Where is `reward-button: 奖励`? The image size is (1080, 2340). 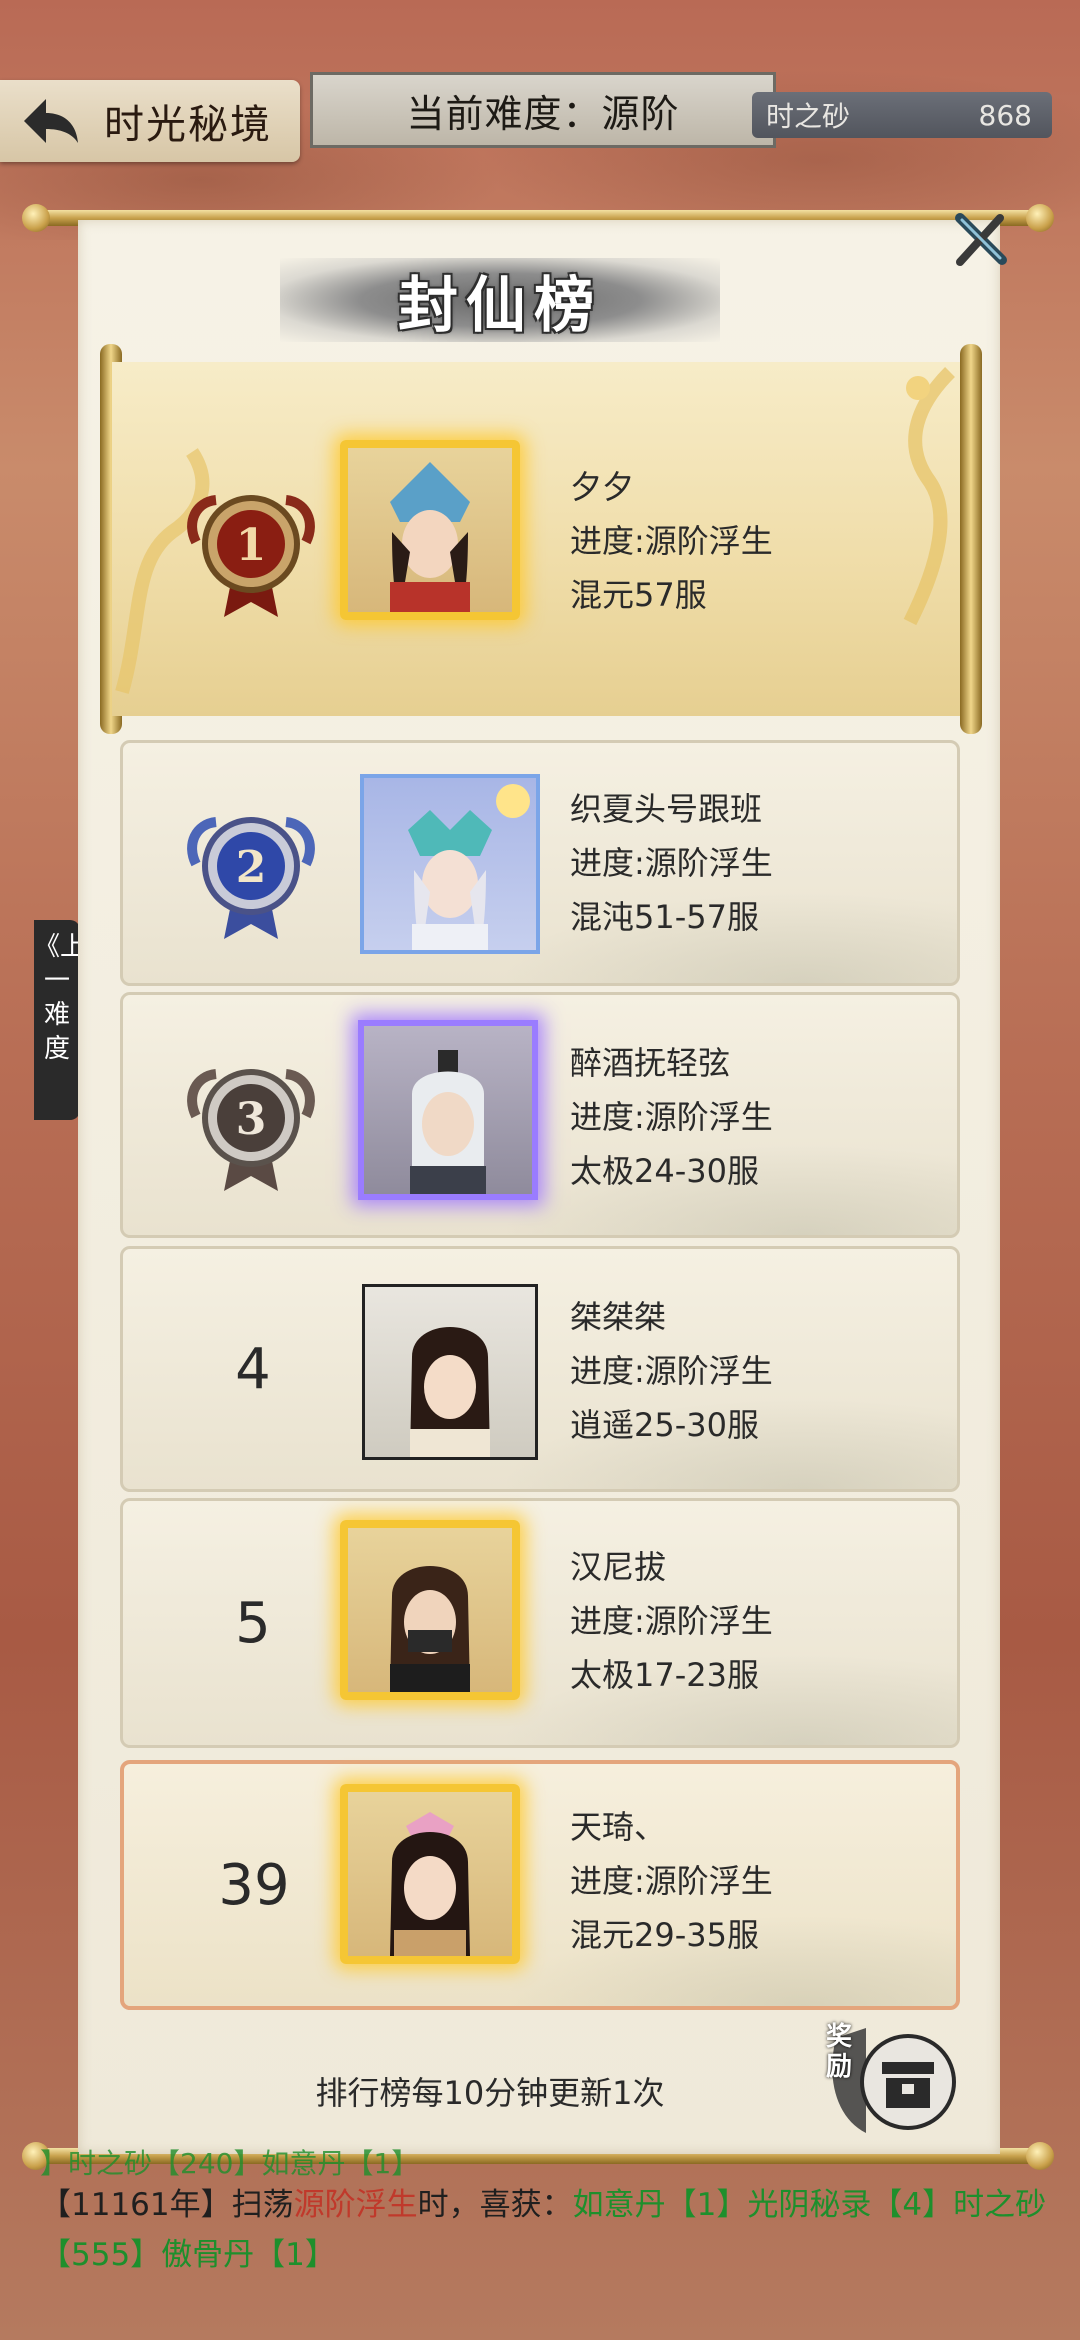
reward-button: 奖励 is located at coordinates (891, 2078).